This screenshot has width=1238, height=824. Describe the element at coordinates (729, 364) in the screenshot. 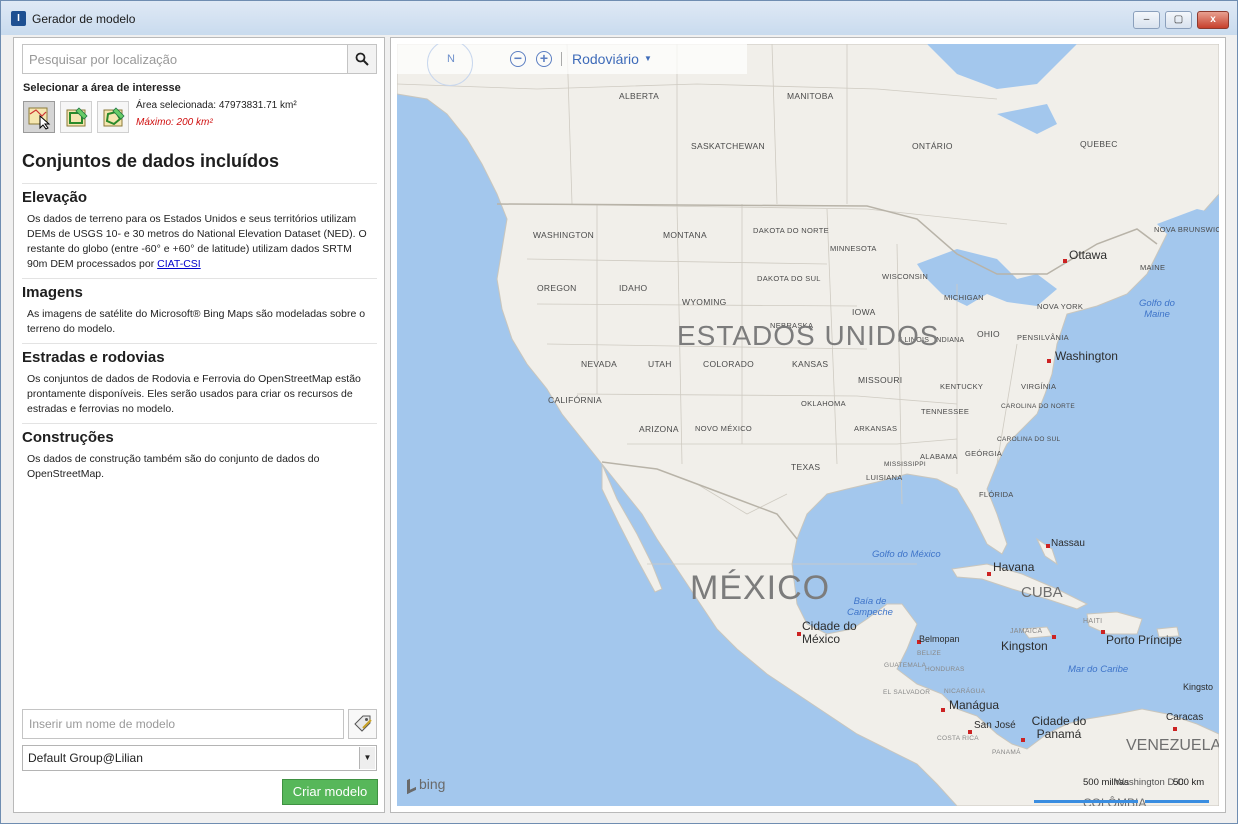

I see `map-label: COLORADO` at that location.